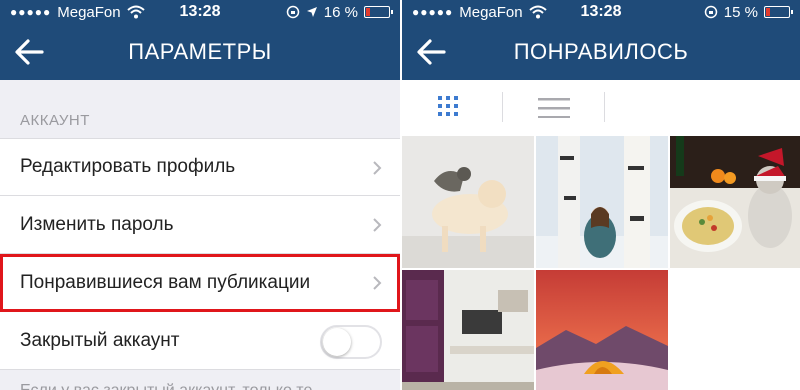 This screenshot has width=800, height=390. I want to click on location-icon, so click(311, 12).